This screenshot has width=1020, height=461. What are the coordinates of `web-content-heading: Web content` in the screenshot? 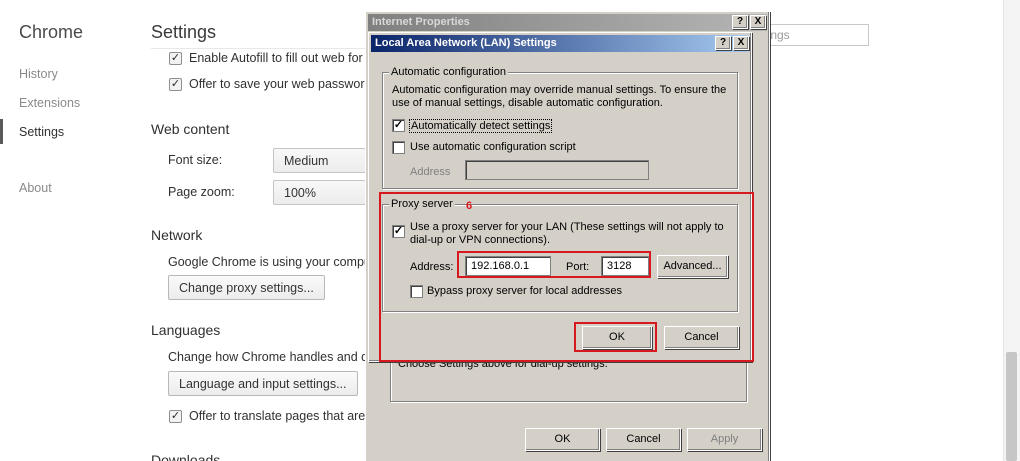 It's located at (190, 129).